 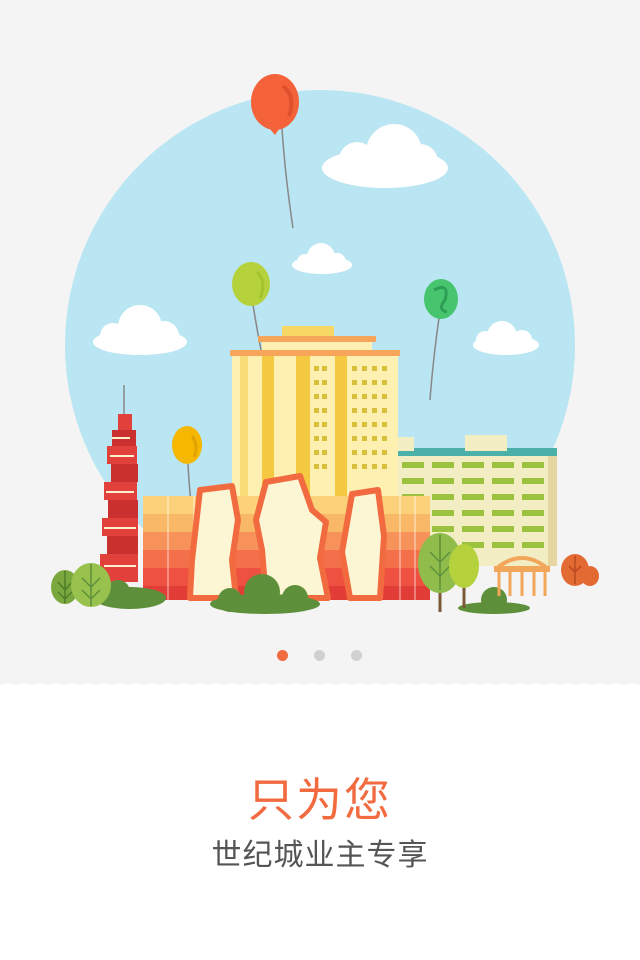 I want to click on page-indicator, so click(x=320, y=656).